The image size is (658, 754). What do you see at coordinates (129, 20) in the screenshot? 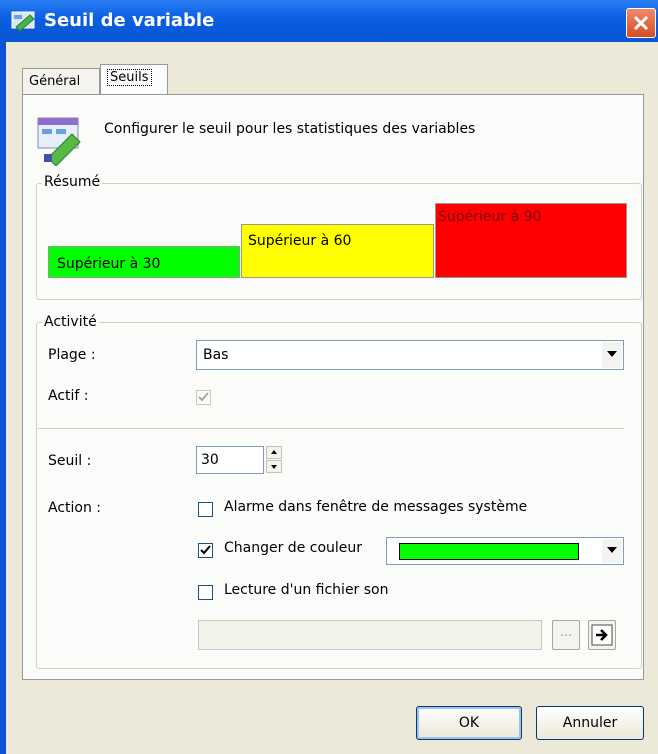
I see `window-title: Seuil de variable` at bounding box center [129, 20].